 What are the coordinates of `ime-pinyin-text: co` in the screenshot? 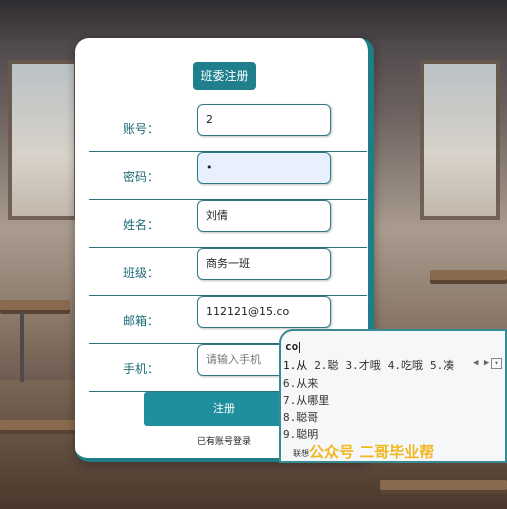 It's located at (292, 346).